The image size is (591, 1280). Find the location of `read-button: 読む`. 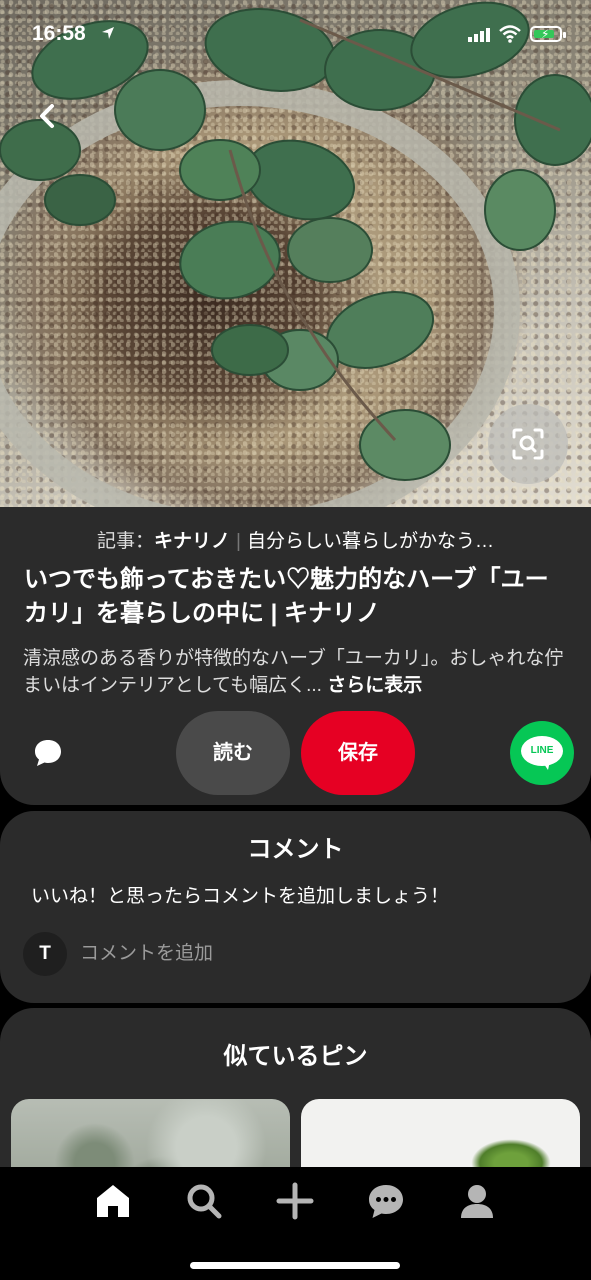

read-button: 読む is located at coordinates (233, 753).